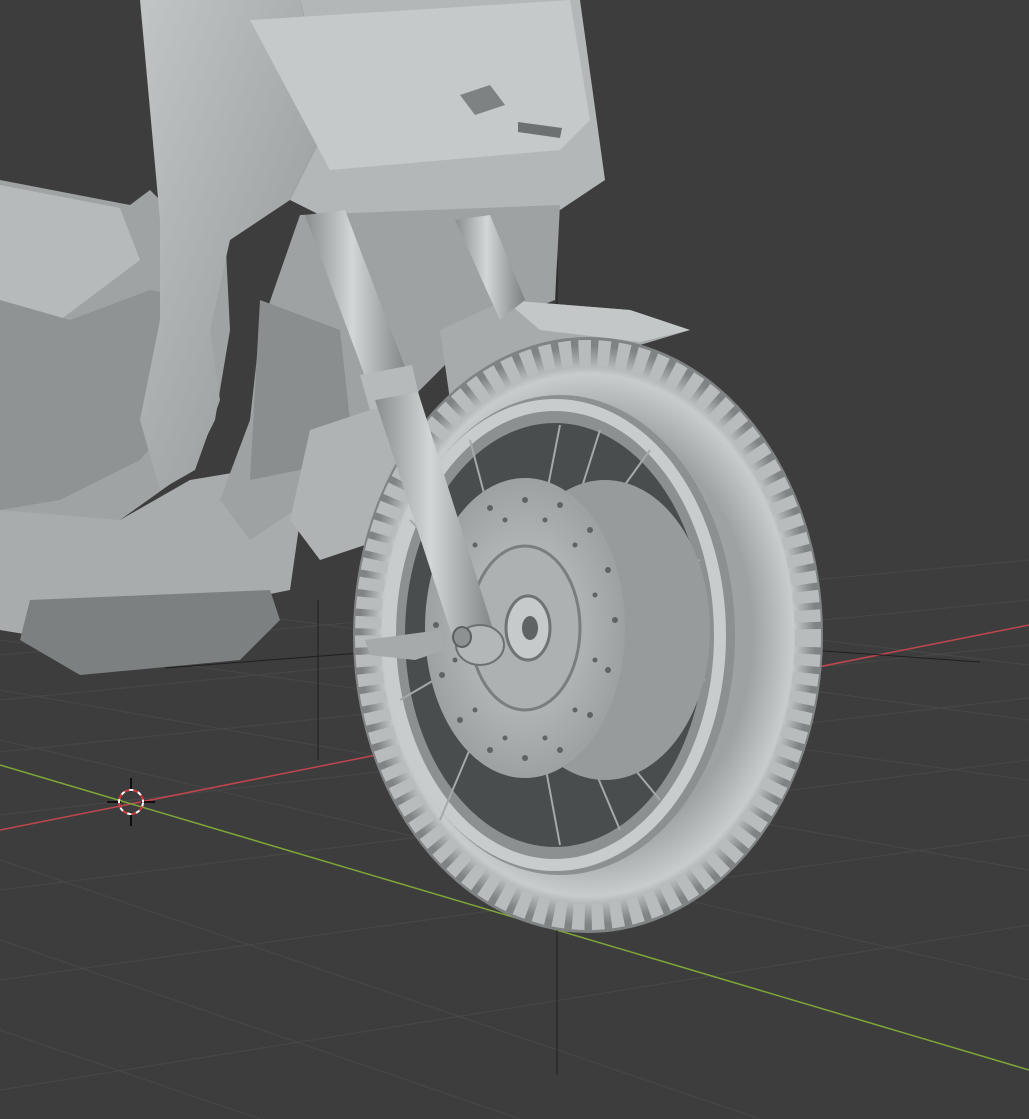 Image resolution: width=1029 pixels, height=1119 pixels. I want to click on 3d-cursor-icon, so click(131, 802).